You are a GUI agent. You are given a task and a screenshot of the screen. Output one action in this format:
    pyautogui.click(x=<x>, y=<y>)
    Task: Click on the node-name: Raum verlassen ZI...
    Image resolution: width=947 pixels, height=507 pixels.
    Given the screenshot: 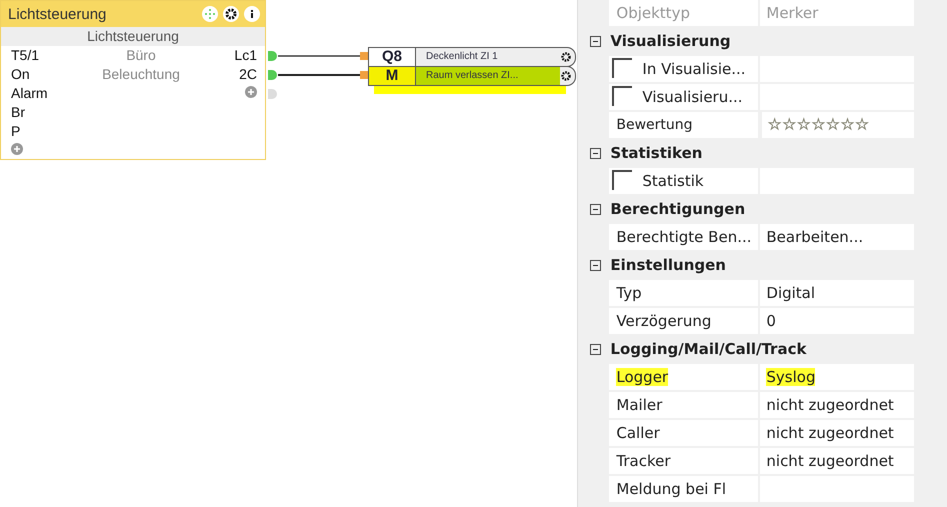 What is the action you would take?
    pyautogui.click(x=488, y=76)
    